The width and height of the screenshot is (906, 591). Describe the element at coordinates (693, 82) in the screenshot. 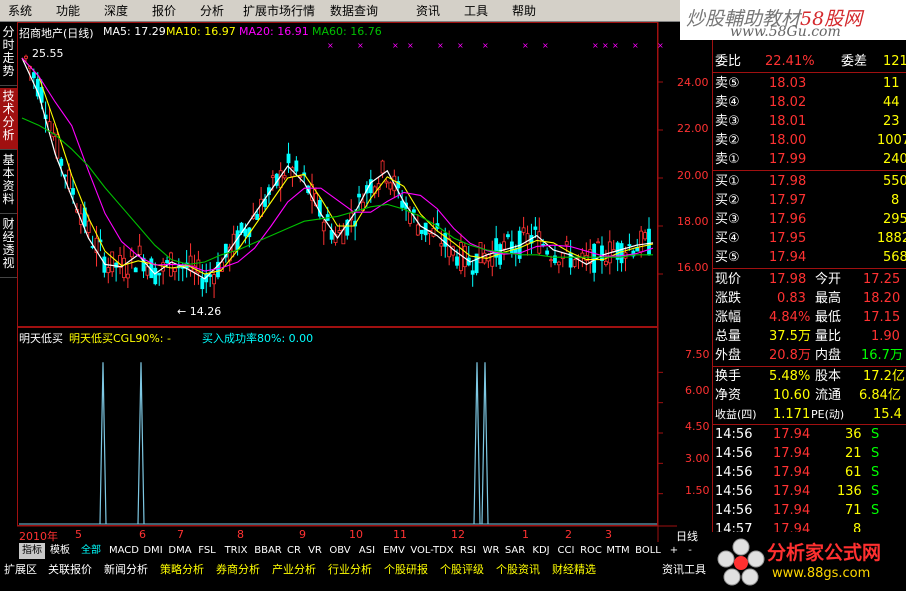

I see `y-label-24: 24.00` at that location.